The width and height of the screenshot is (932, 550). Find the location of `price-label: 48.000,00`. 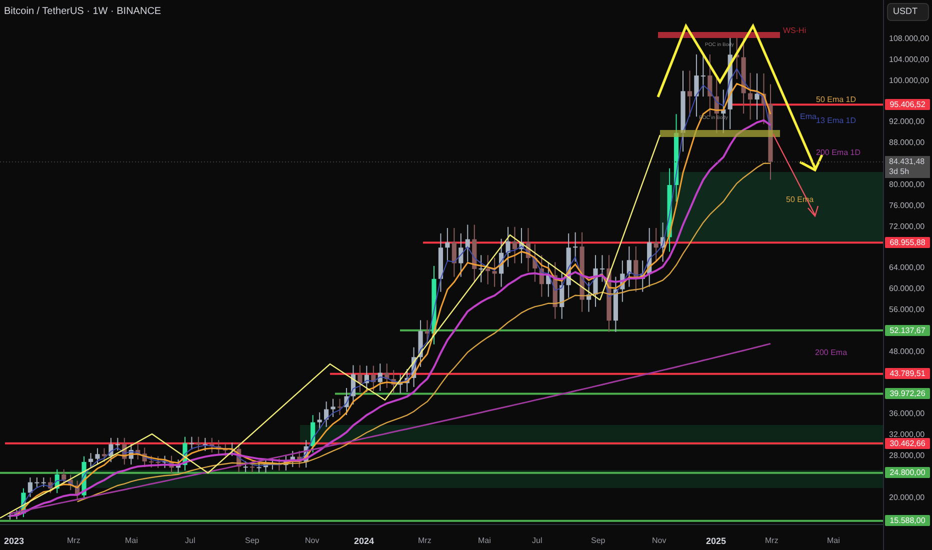

price-label: 48.000,00 is located at coordinates (907, 351).